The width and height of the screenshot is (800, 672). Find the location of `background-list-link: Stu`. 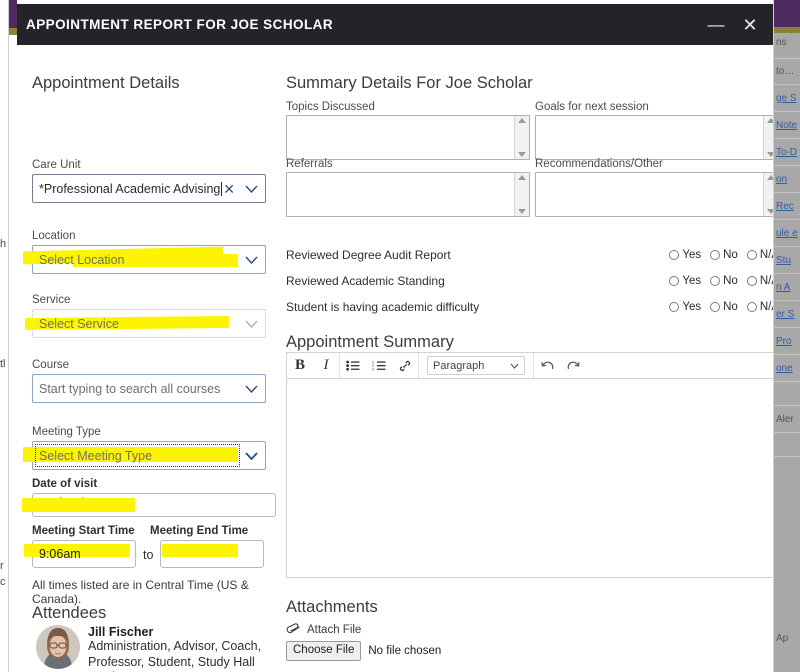

background-list-link: Stu is located at coordinates (788, 260).